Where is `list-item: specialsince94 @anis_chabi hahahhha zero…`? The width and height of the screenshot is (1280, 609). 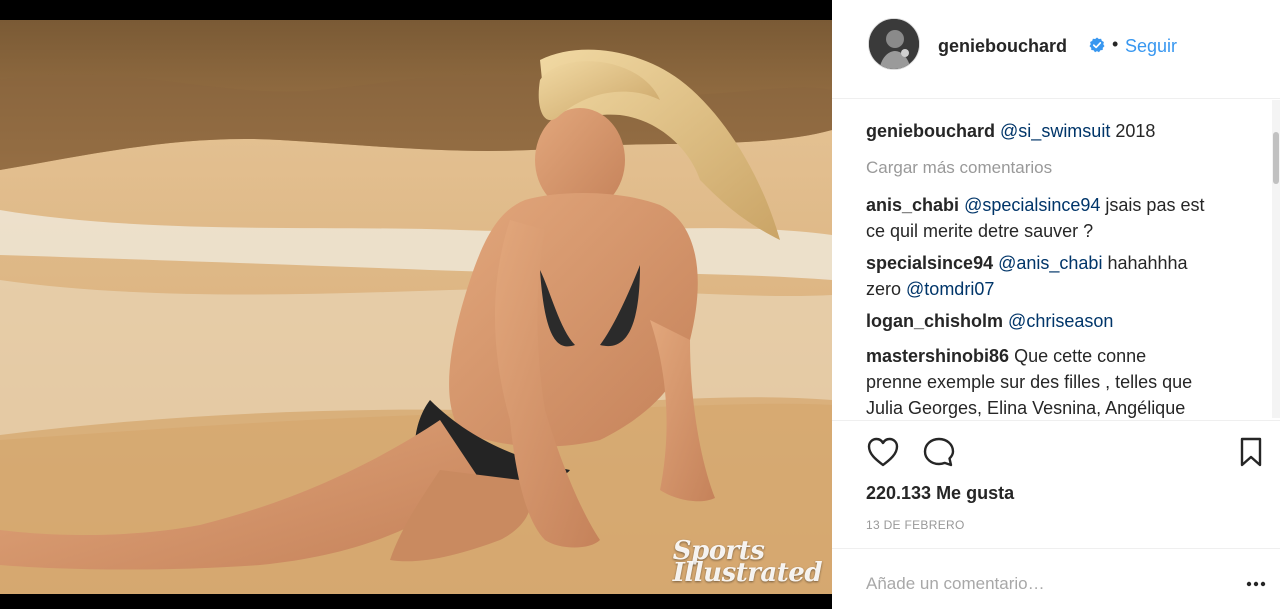 list-item: specialsince94 @anis_chabi hahahhha zero… is located at coordinates (1056, 276).